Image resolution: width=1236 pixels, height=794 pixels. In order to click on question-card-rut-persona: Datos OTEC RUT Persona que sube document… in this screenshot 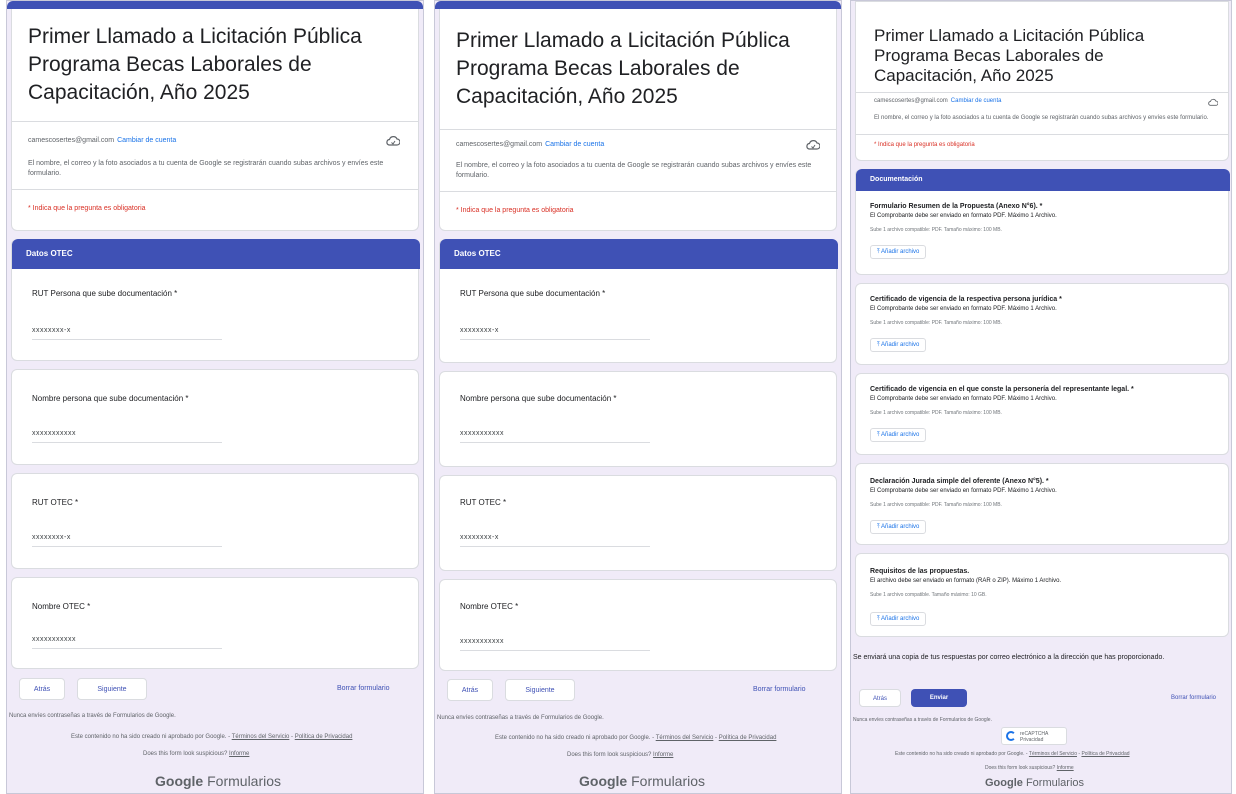, I will do `click(638, 301)`.